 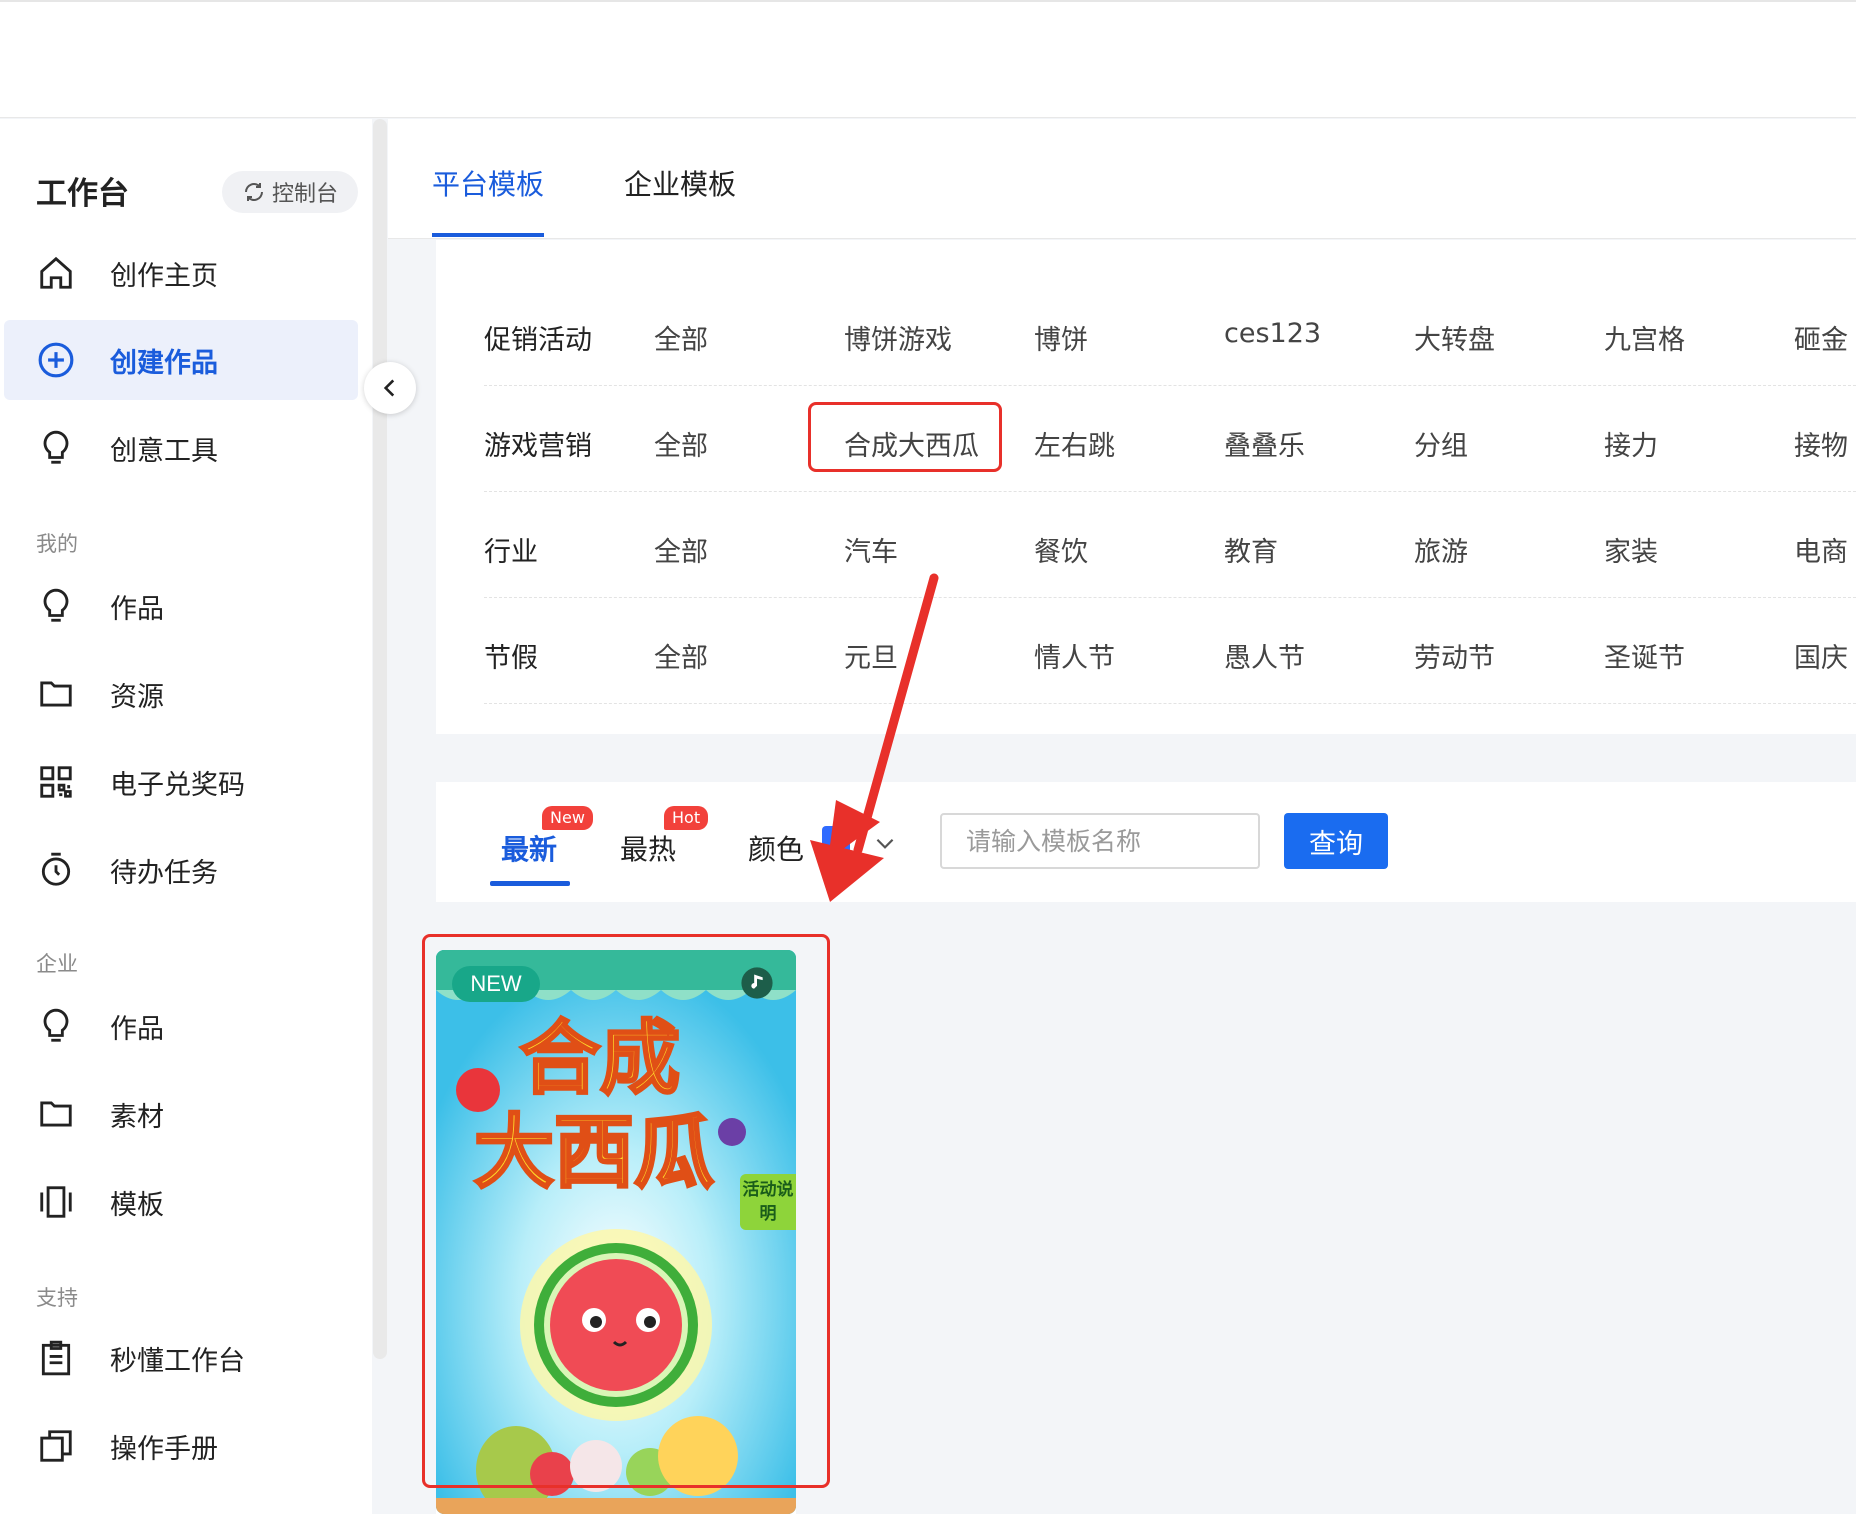 What do you see at coordinates (874, 737) in the screenshot?
I see `annotation-arrow` at bounding box center [874, 737].